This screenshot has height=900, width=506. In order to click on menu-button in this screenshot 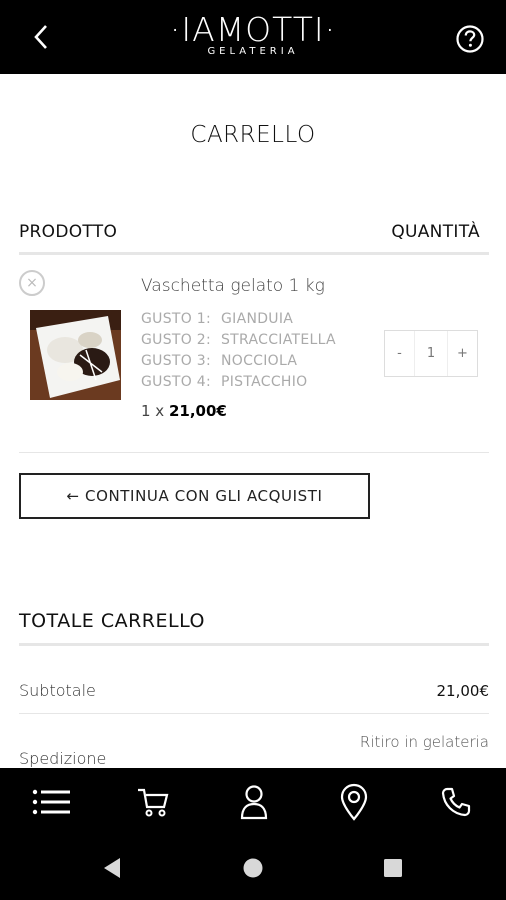, I will do `click(51, 802)`.